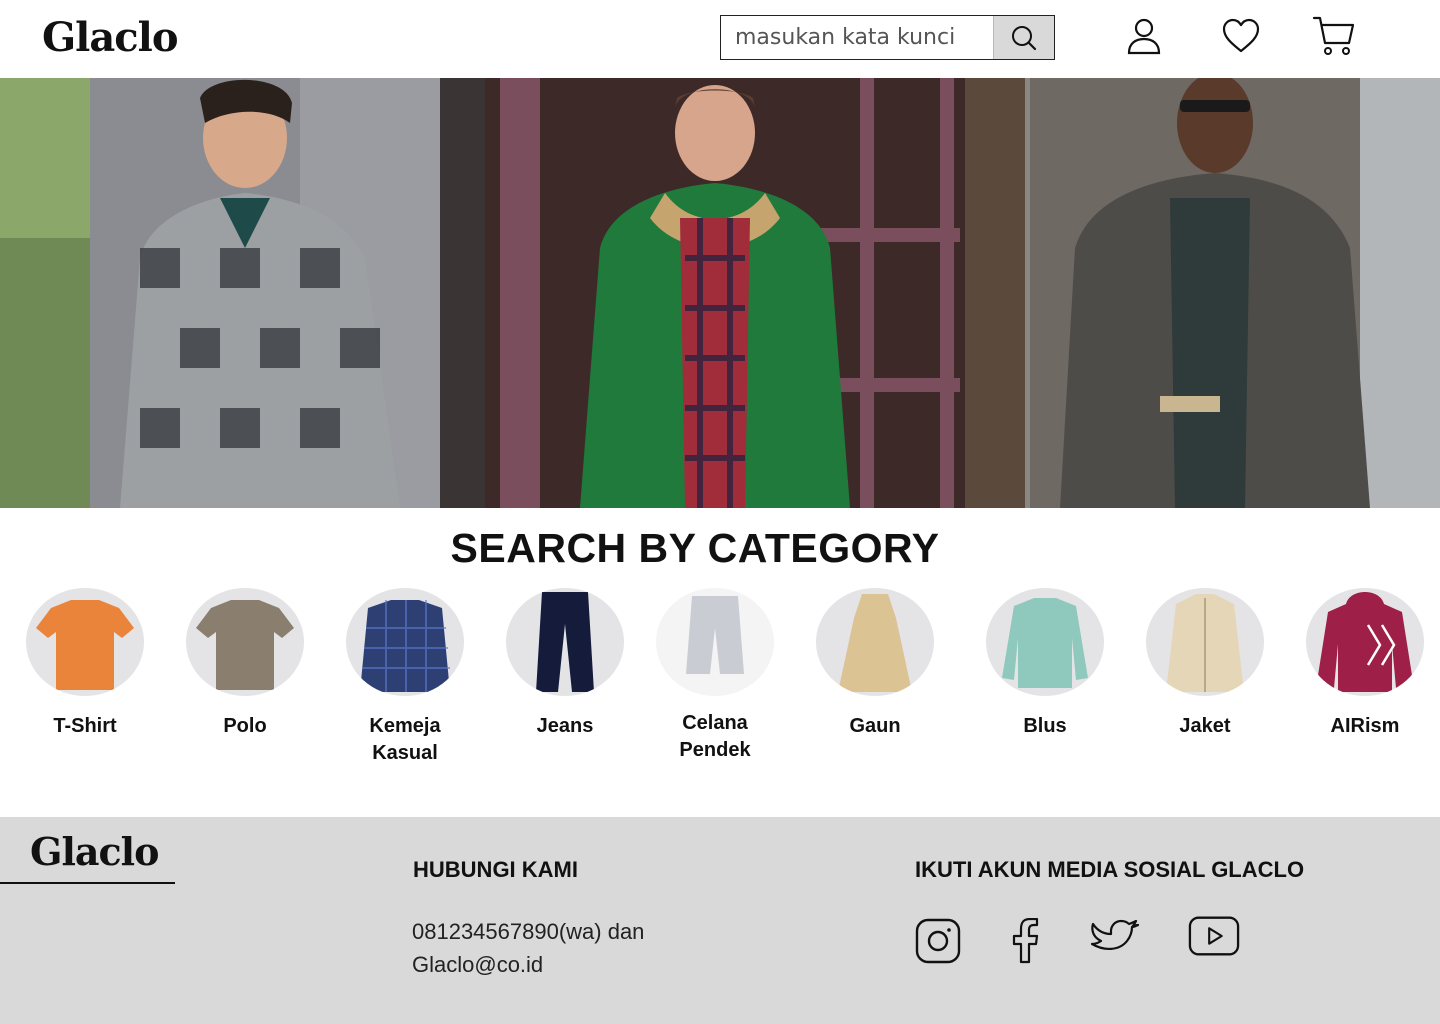 The height and width of the screenshot is (1024, 1440). Describe the element at coordinates (857, 37) in the screenshot. I see `search-input` at that location.